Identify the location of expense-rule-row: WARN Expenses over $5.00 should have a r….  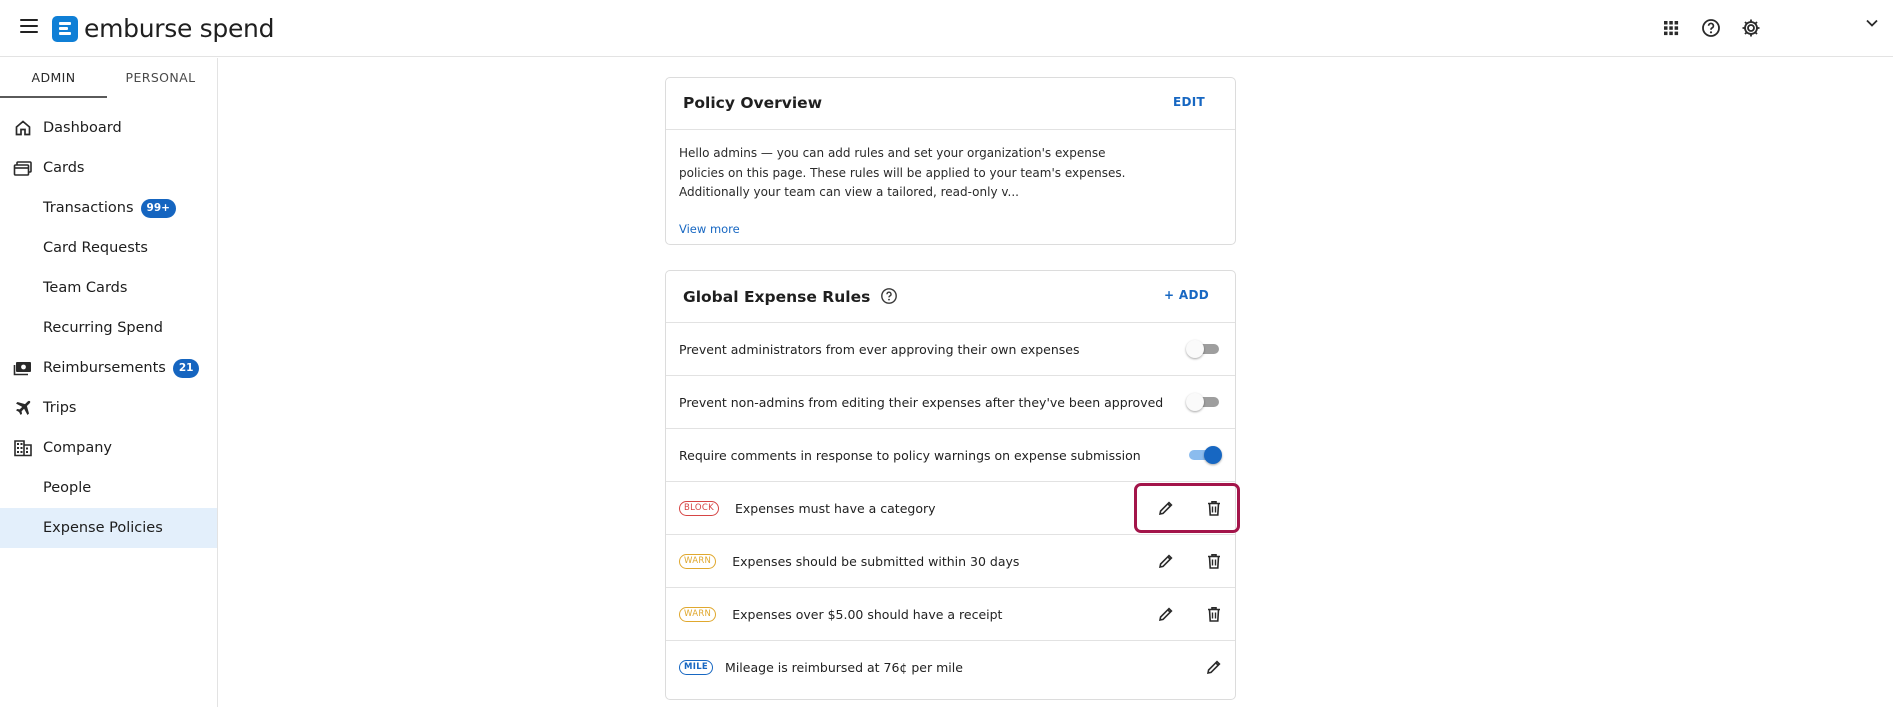
(950, 614).